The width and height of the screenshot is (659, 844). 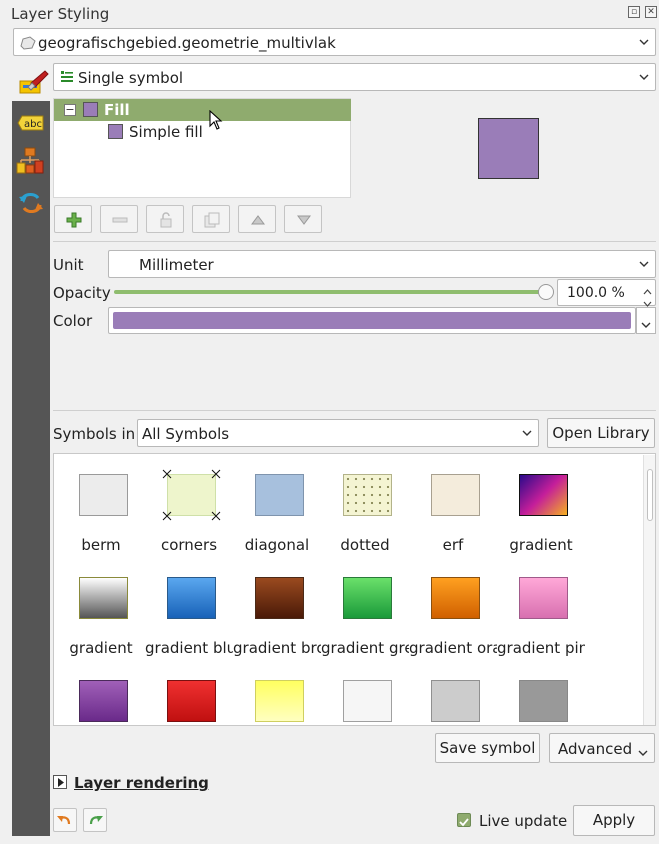 I want to click on undo-icon, so click(x=64, y=820).